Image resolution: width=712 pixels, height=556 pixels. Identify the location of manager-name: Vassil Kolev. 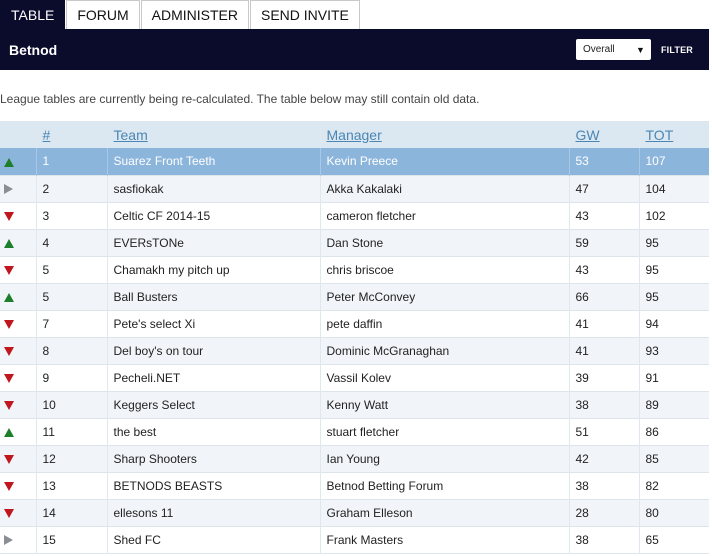
(445, 377).